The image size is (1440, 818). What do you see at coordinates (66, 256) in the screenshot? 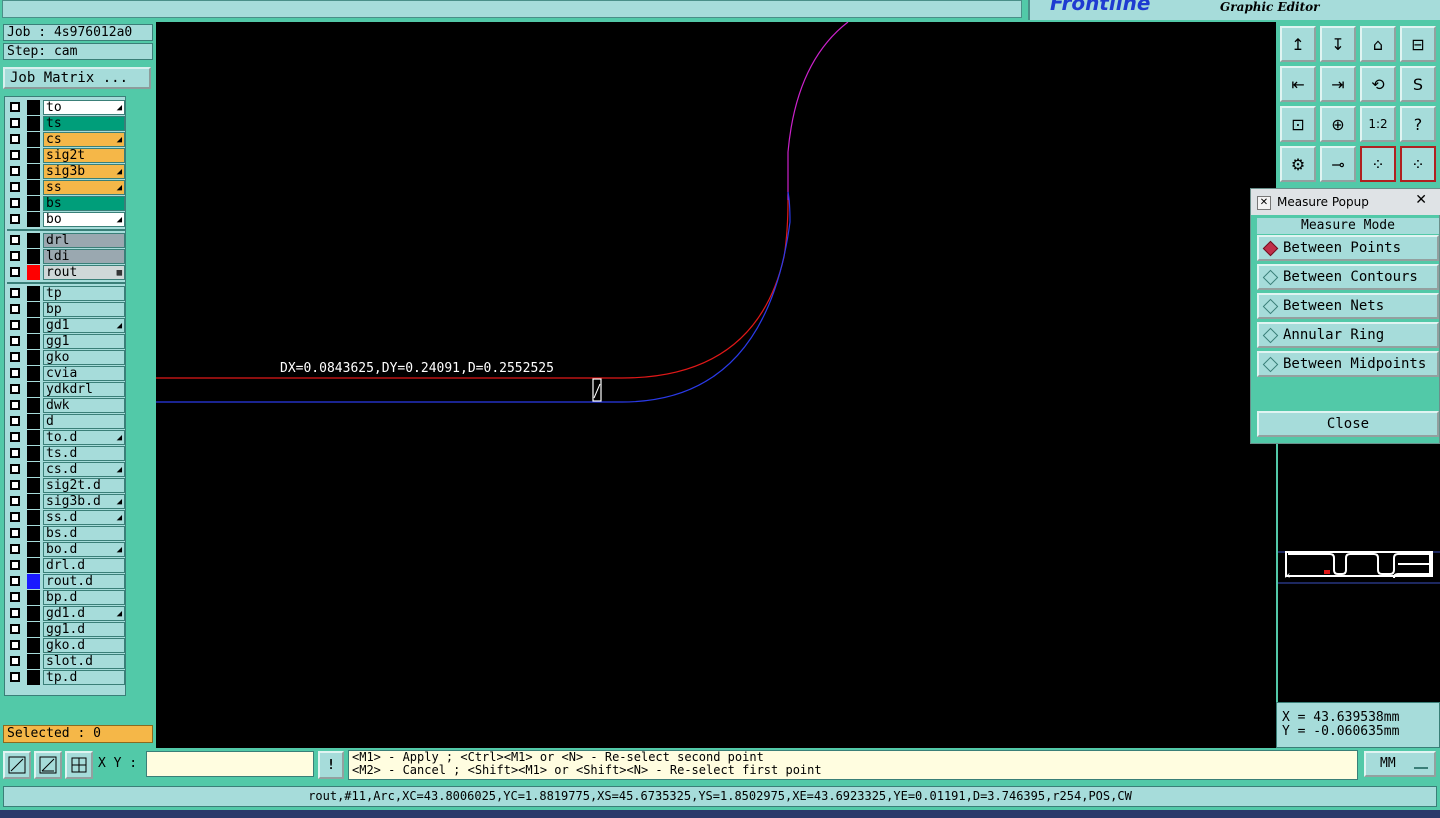
I see `layer-row: ldi` at bounding box center [66, 256].